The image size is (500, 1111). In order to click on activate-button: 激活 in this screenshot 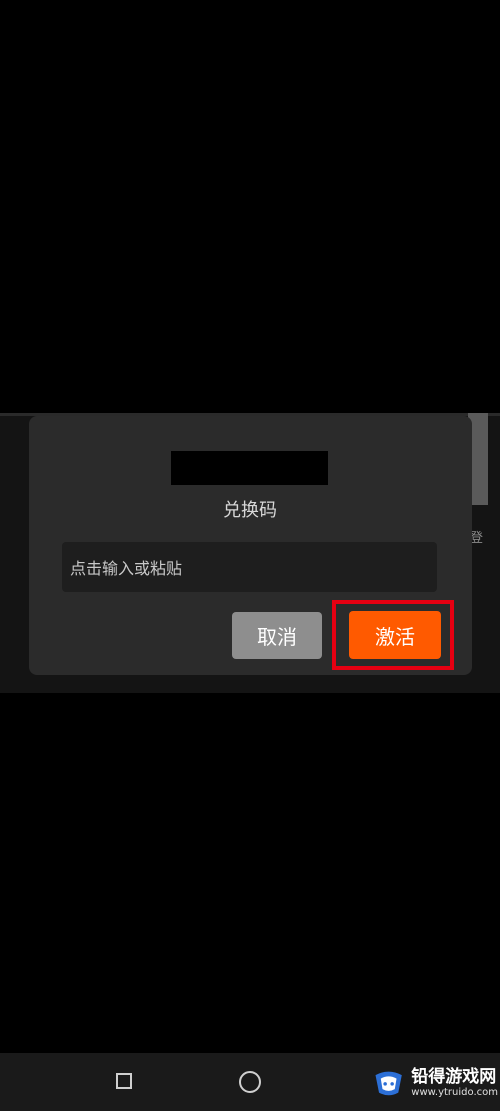, I will do `click(395, 635)`.